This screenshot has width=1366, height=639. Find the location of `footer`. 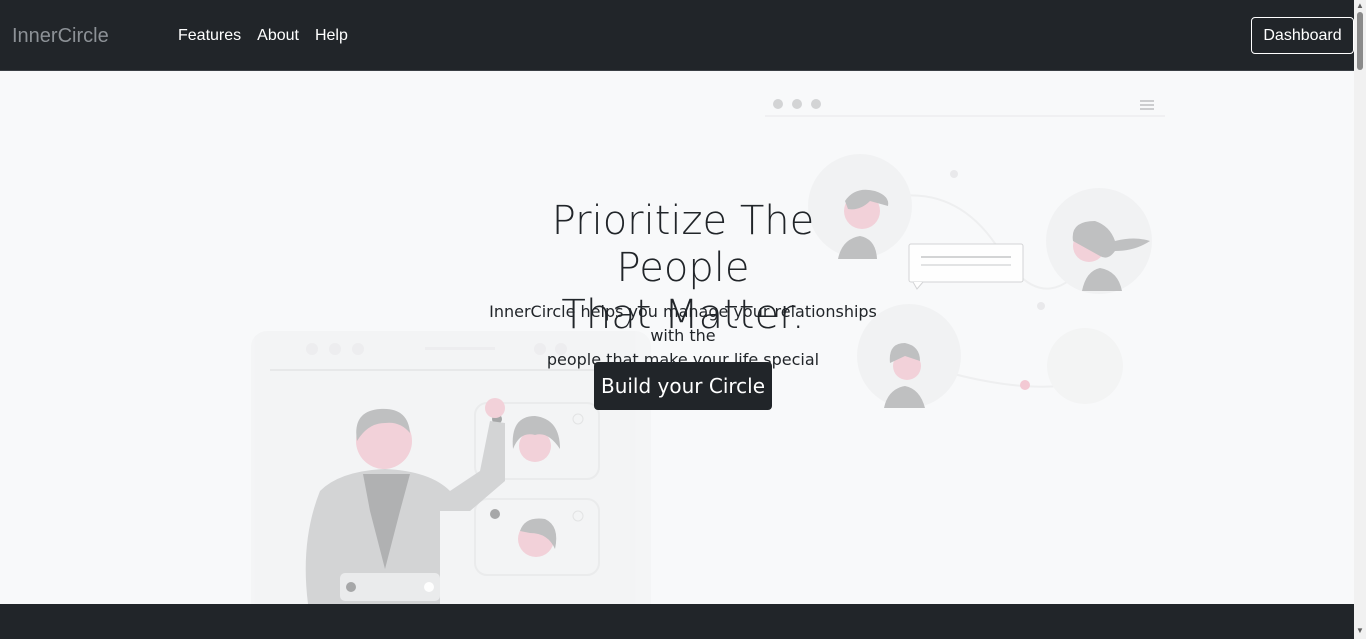

footer is located at coordinates (677, 621).